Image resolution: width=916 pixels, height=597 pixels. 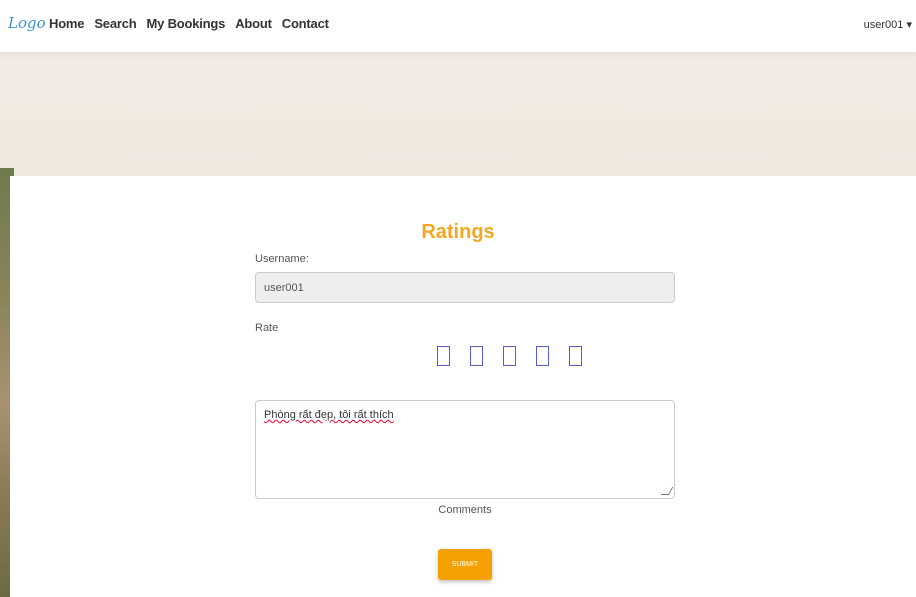 What do you see at coordinates (465, 564) in the screenshot?
I see `submit-button: SUBMIT` at bounding box center [465, 564].